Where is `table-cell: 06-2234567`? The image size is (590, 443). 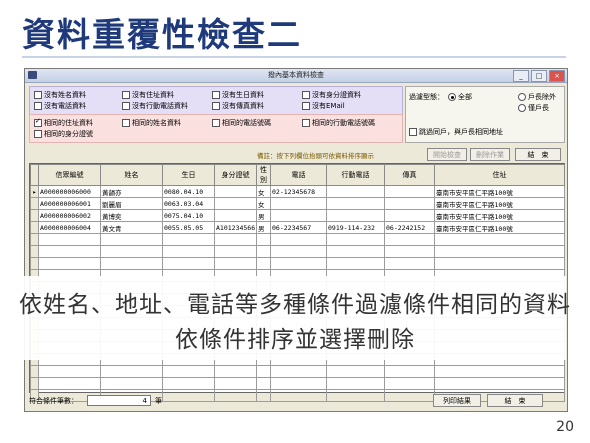
table-cell: 06-2234567 is located at coordinates (298, 227).